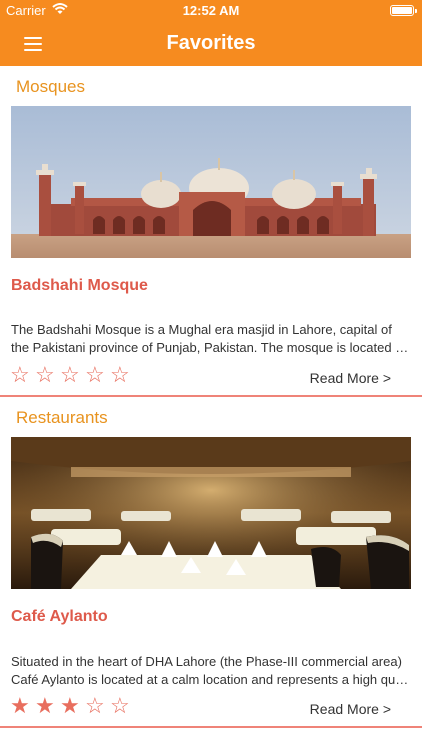 This screenshot has width=422, height=750. I want to click on clock-time: 12:52 AM, so click(211, 10).